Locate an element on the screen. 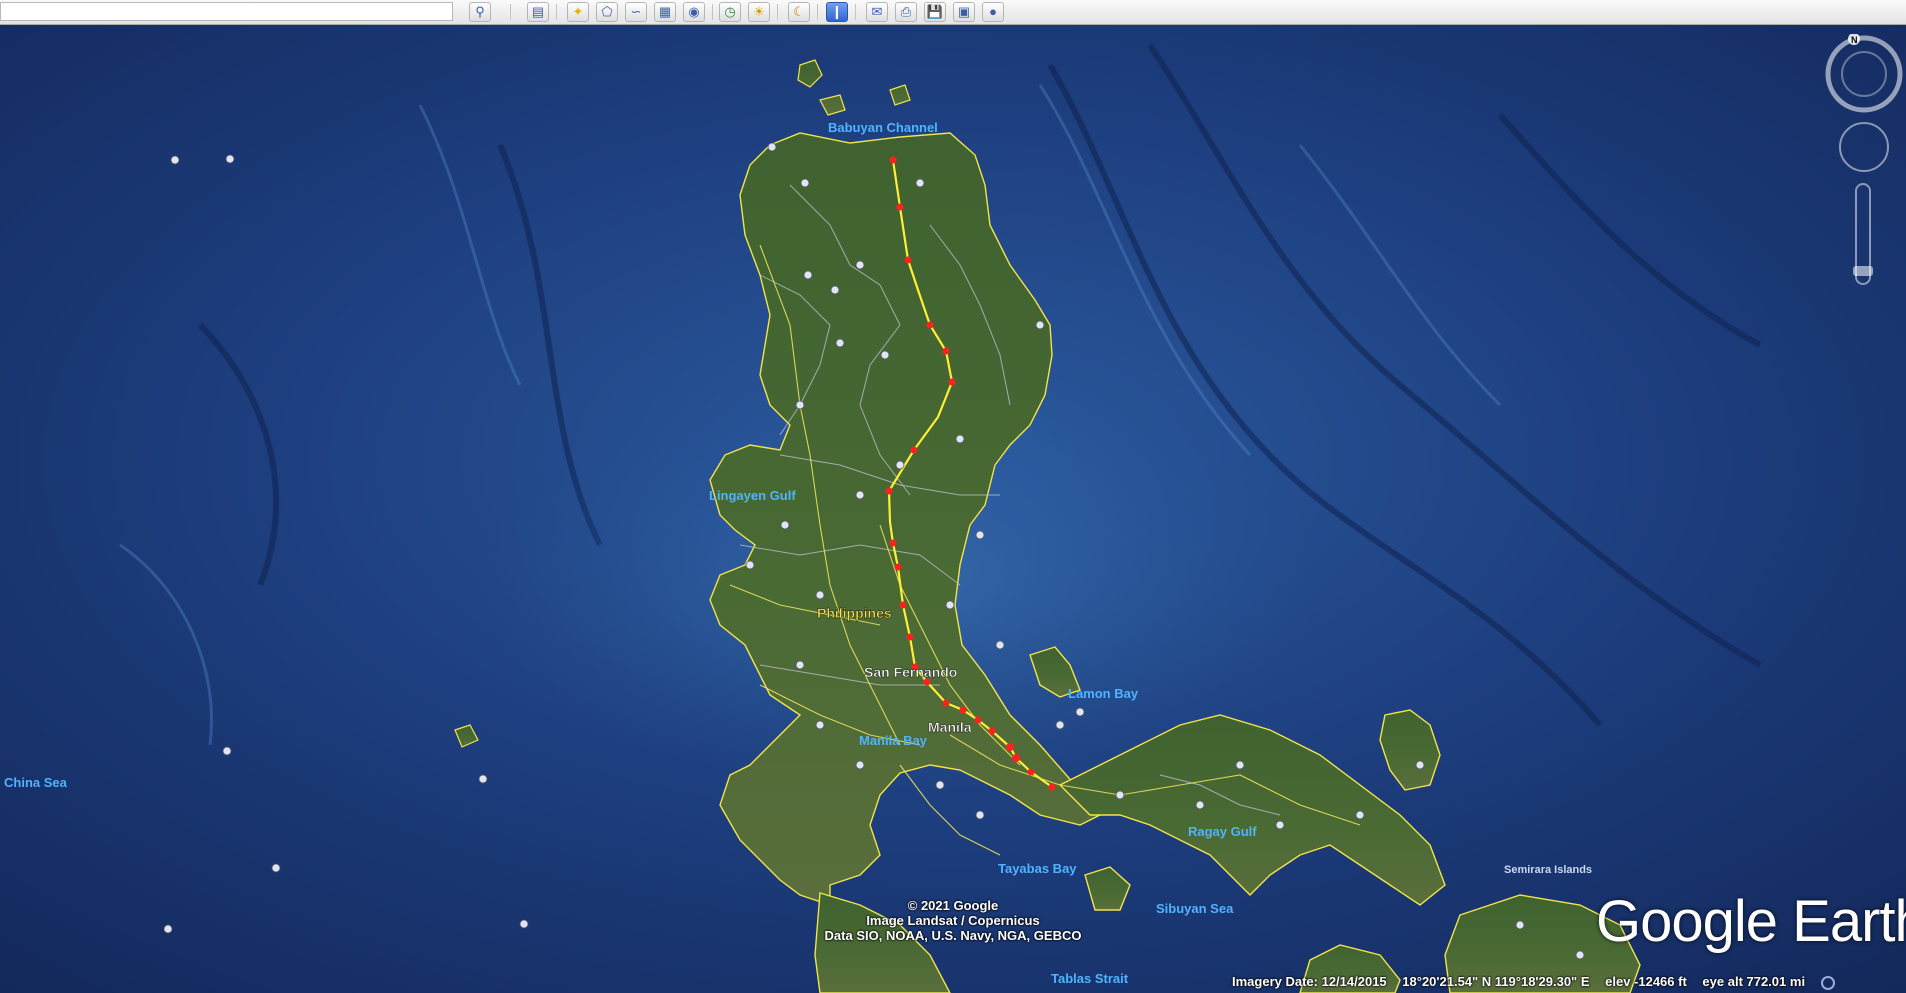  label-sibuyan-sea: Sibuyan Sea is located at coordinates (1195, 908).